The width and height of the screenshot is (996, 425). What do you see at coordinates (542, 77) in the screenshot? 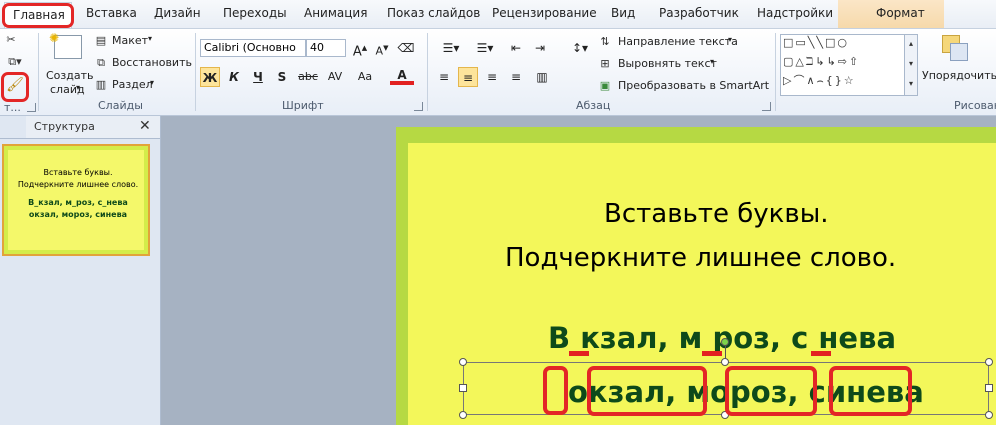
I see `columns-icon: ▥` at bounding box center [542, 77].